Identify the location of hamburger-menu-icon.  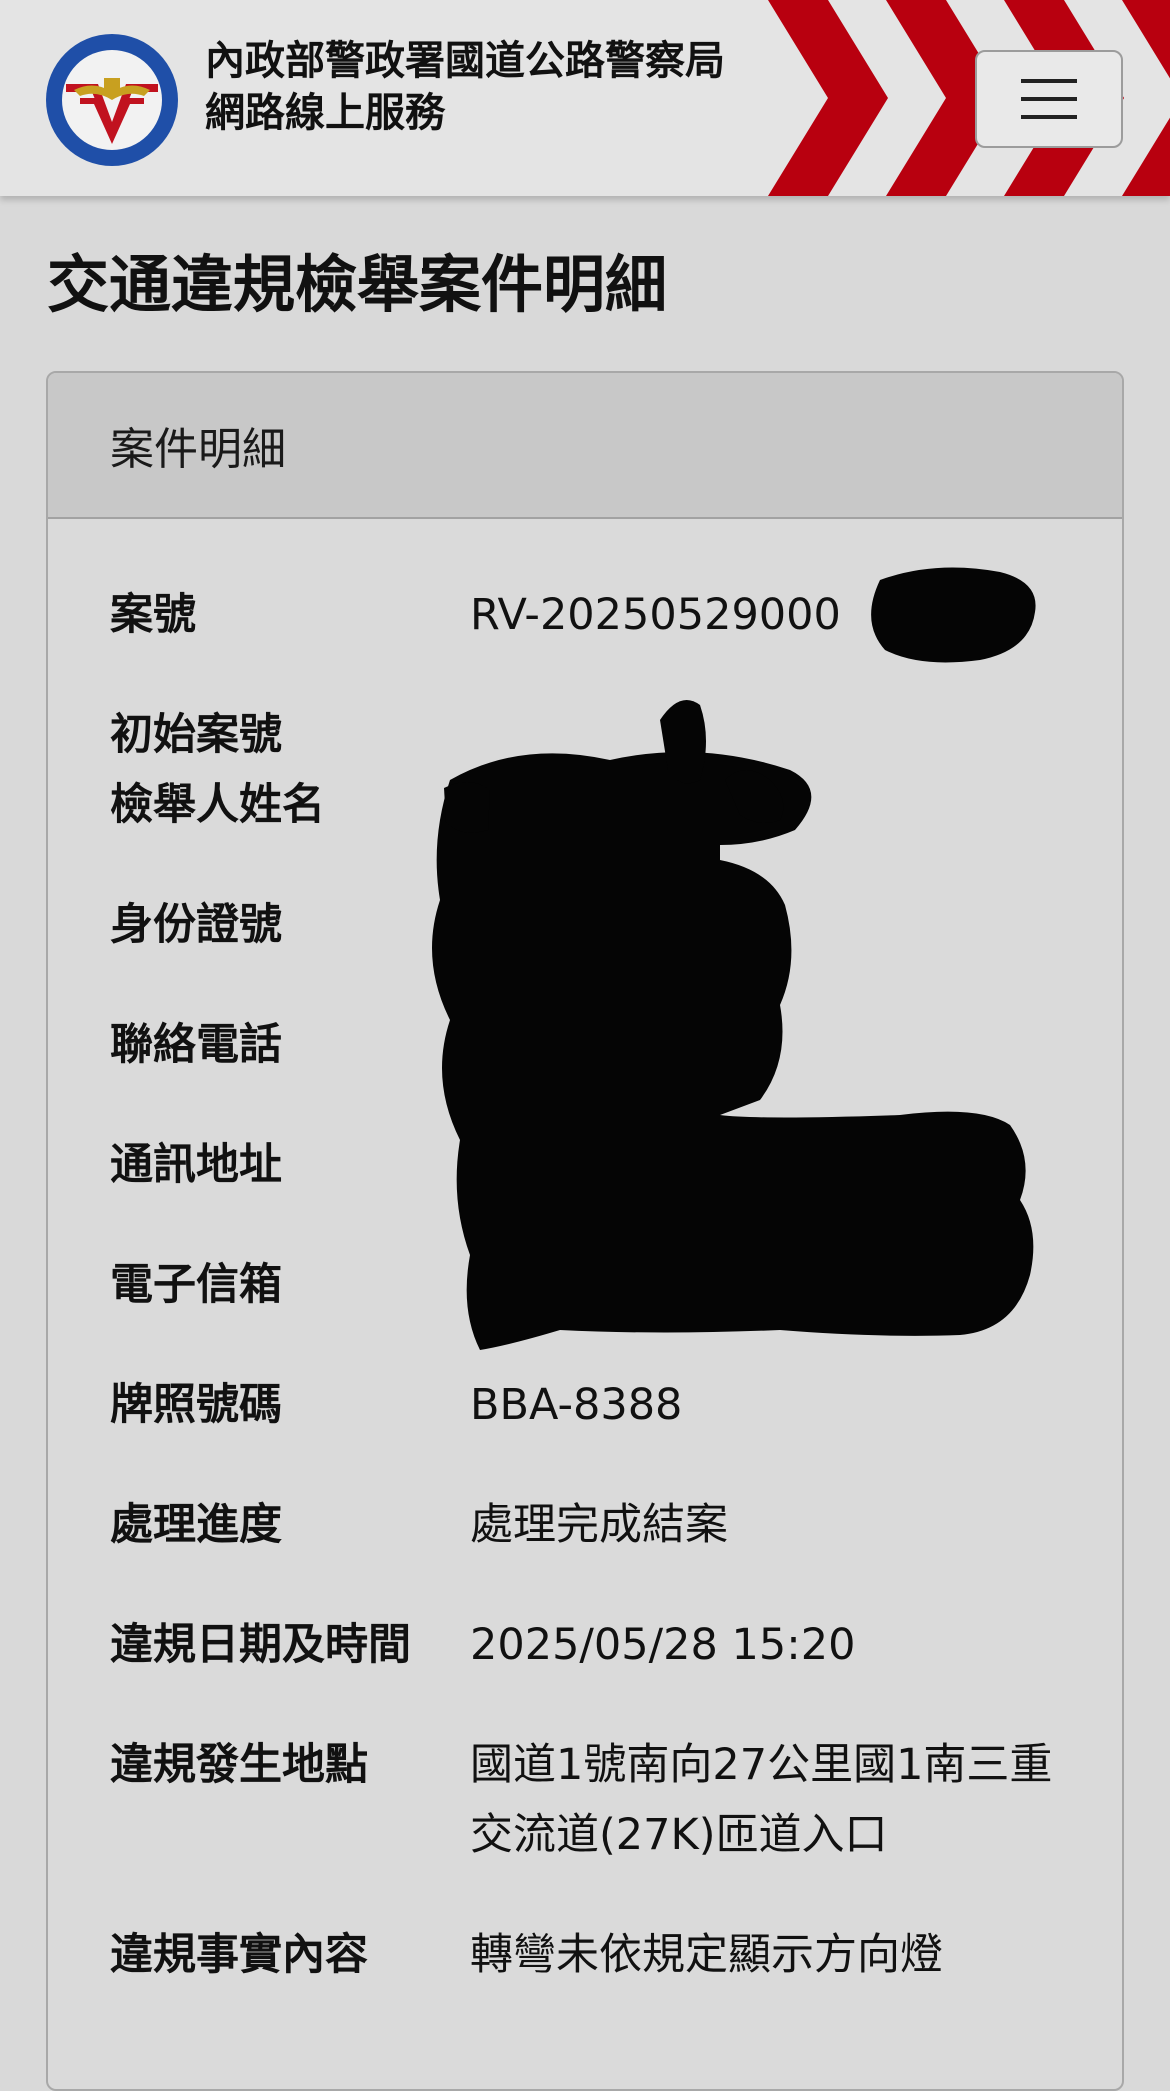
(1049, 99).